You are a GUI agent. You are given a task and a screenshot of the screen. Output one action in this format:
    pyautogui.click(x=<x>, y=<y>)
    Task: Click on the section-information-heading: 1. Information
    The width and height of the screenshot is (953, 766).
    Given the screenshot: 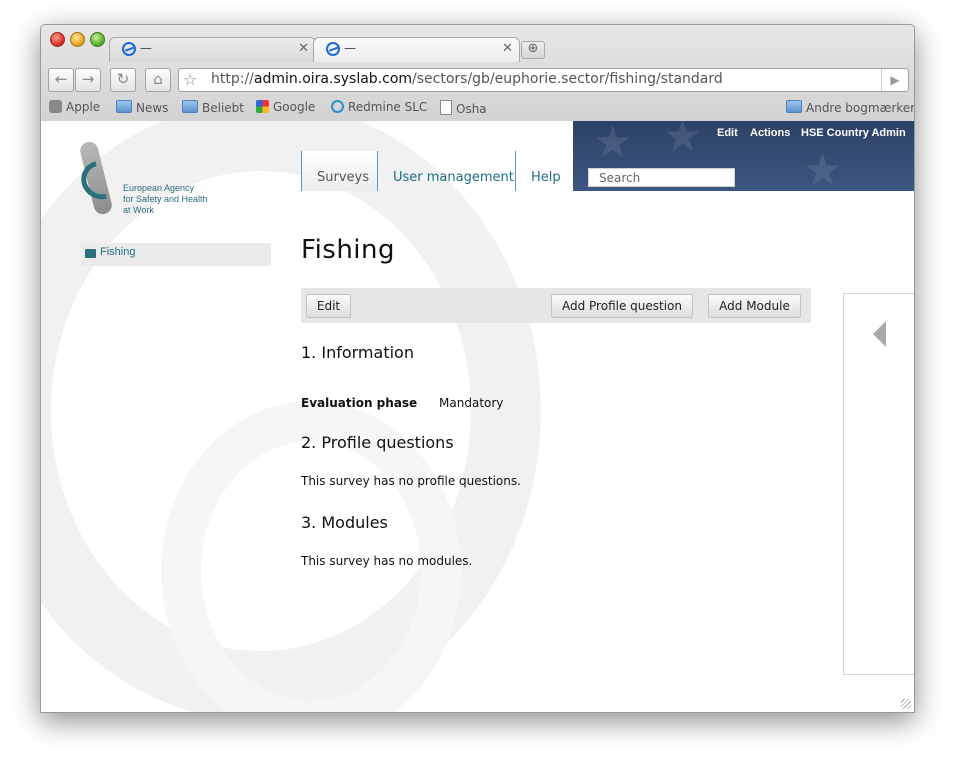 What is the action you would take?
    pyautogui.click(x=357, y=352)
    